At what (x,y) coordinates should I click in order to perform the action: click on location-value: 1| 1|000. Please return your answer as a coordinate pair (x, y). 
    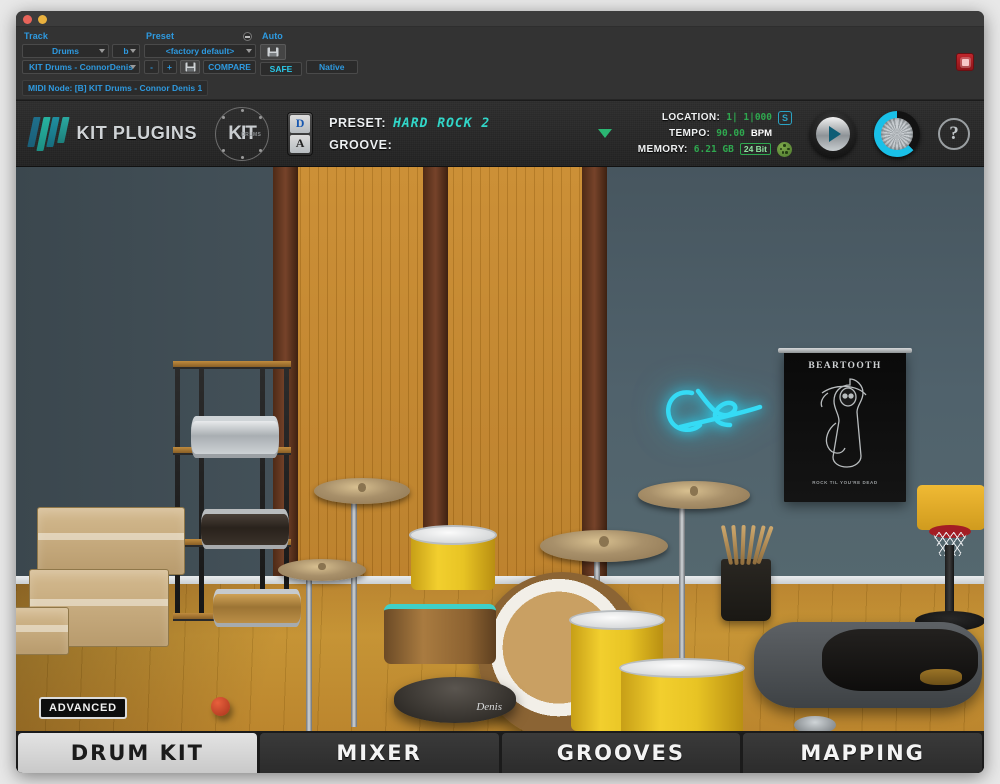
    Looking at the image, I should click on (749, 117).